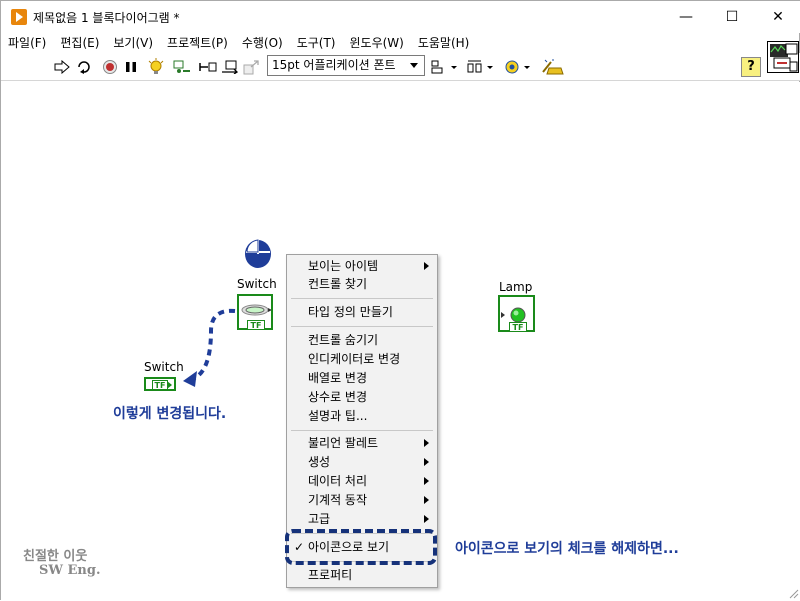  I want to click on ctx-item-label: 타입 정의 만들기, so click(350, 312).